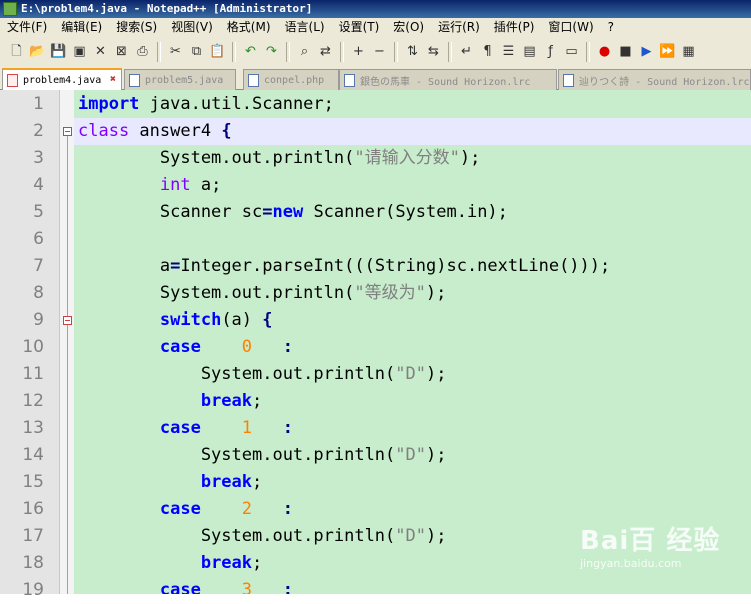 Image resolution: width=751 pixels, height=604 pixels. Describe the element at coordinates (113, 80) in the screenshot. I see `tab-close-icon: ✖` at that location.